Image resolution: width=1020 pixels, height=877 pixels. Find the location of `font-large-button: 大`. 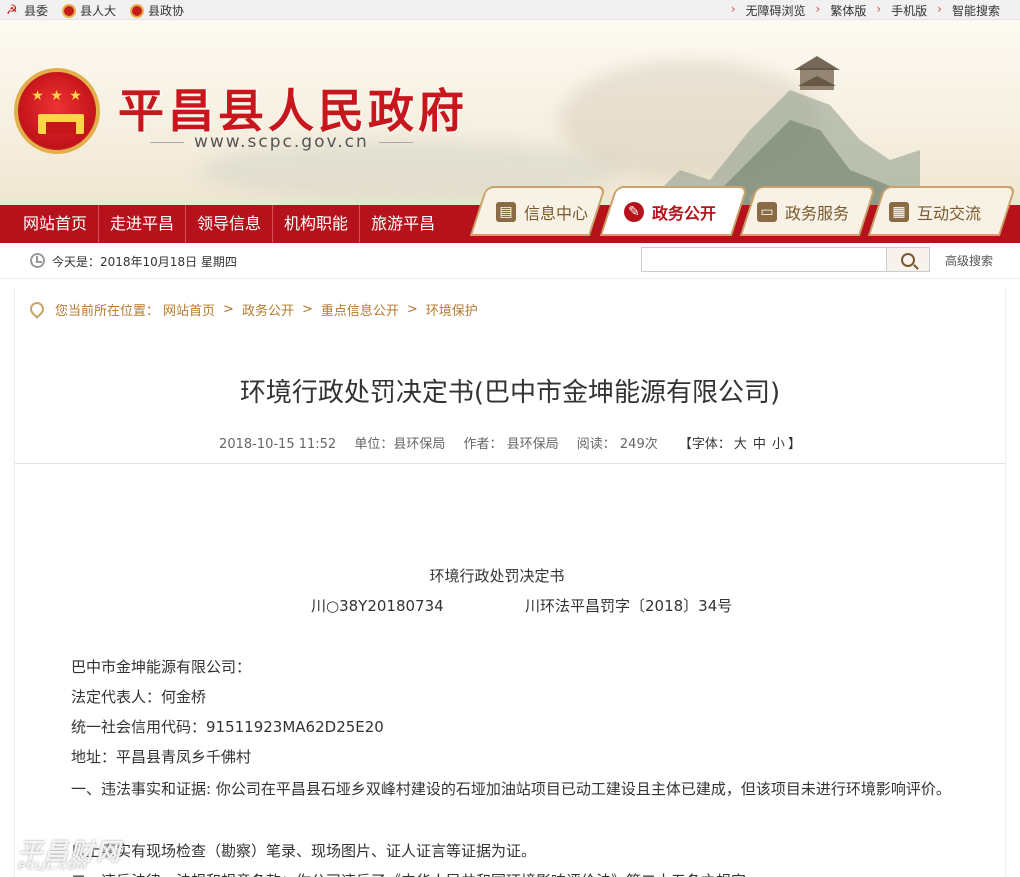

font-large-button: 大 is located at coordinates (740, 444).